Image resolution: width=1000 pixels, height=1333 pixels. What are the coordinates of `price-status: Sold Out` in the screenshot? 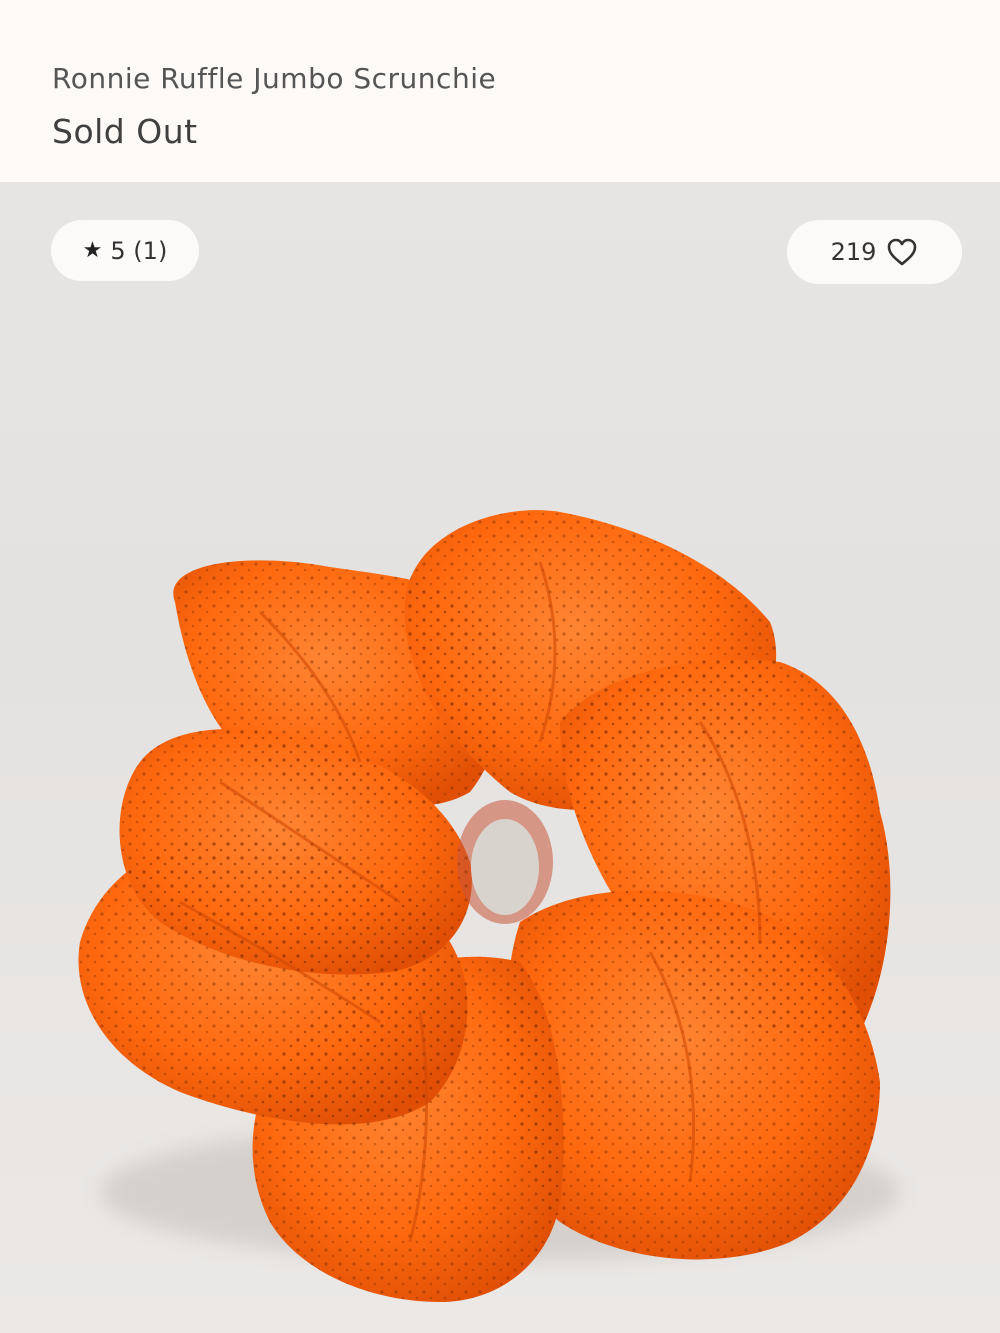 It's located at (125, 131).